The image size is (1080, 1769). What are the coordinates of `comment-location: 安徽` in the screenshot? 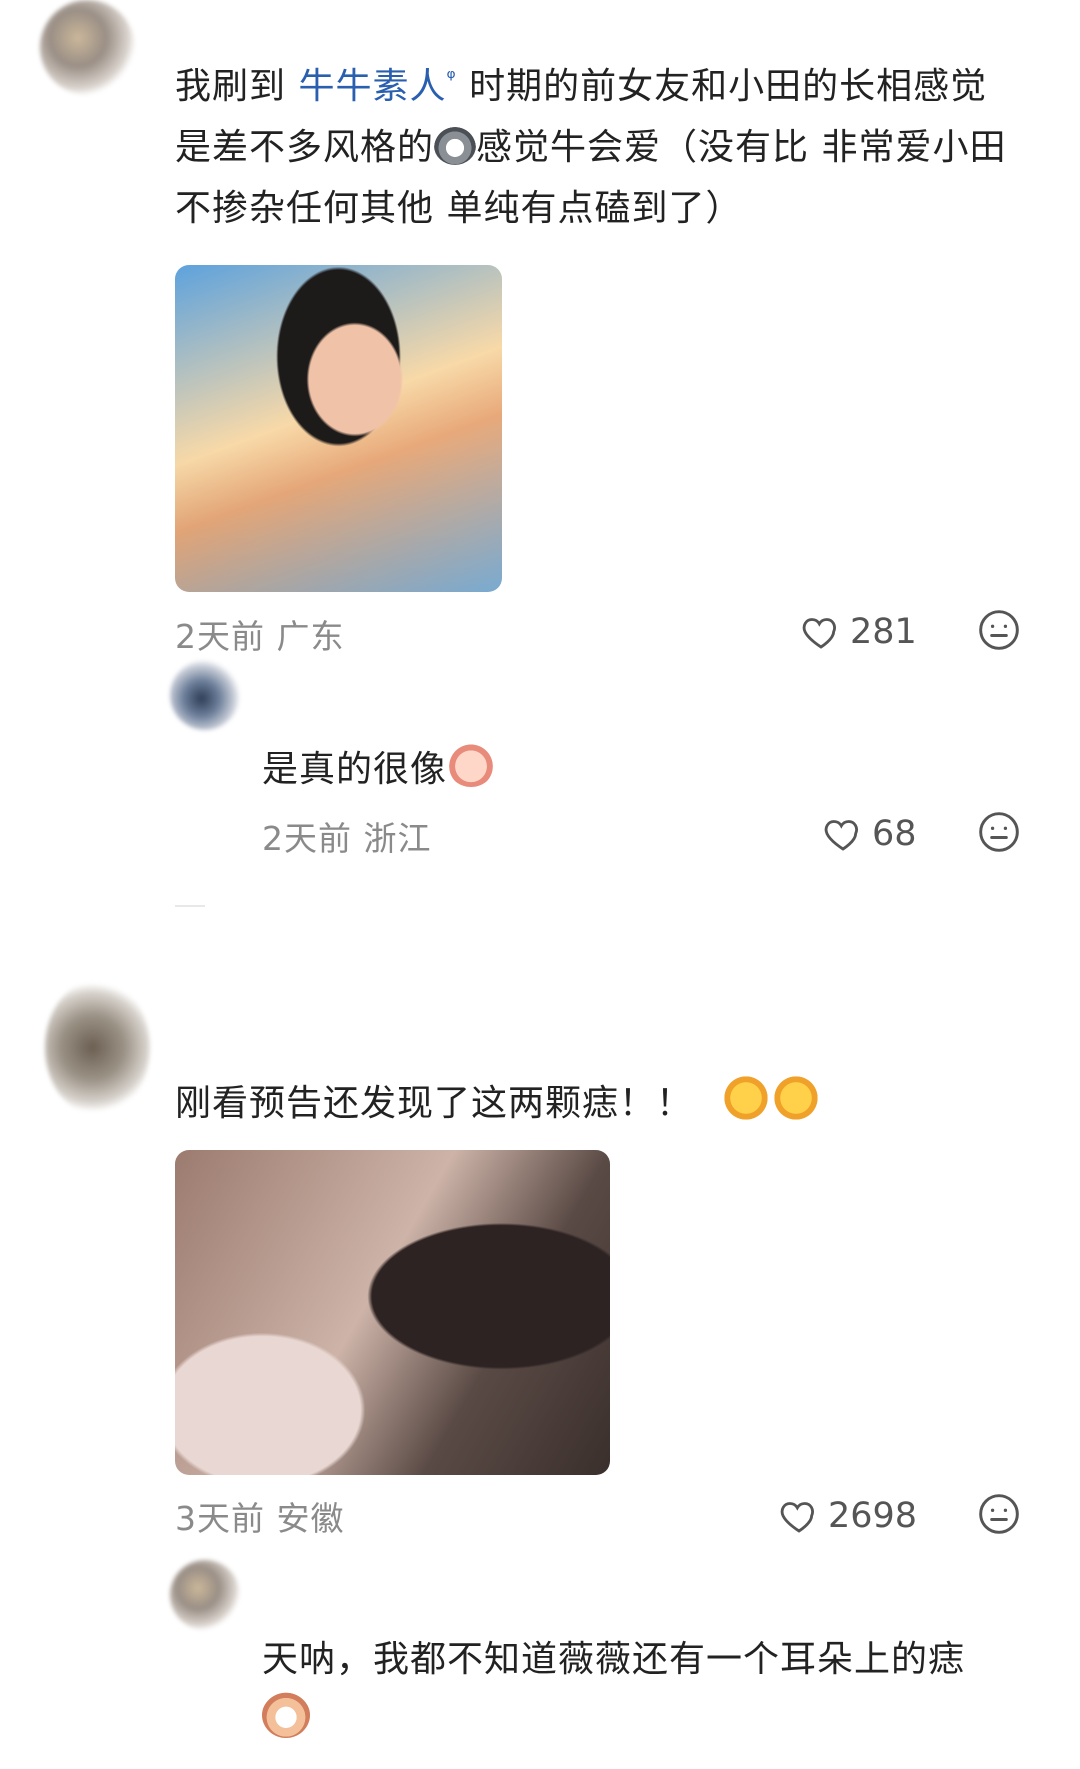 It's located at (310, 1518).